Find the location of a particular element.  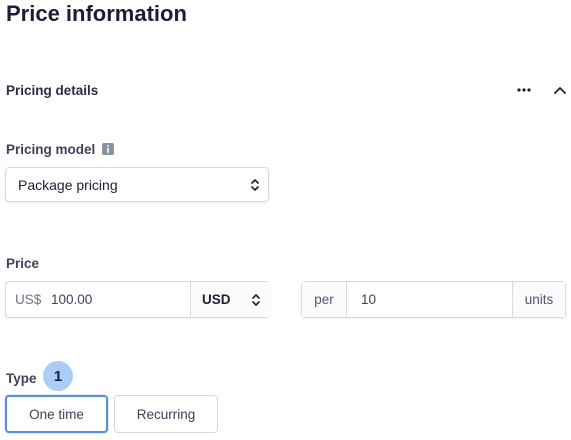

pricing-model-select: Package pricing is located at coordinates (137, 184).